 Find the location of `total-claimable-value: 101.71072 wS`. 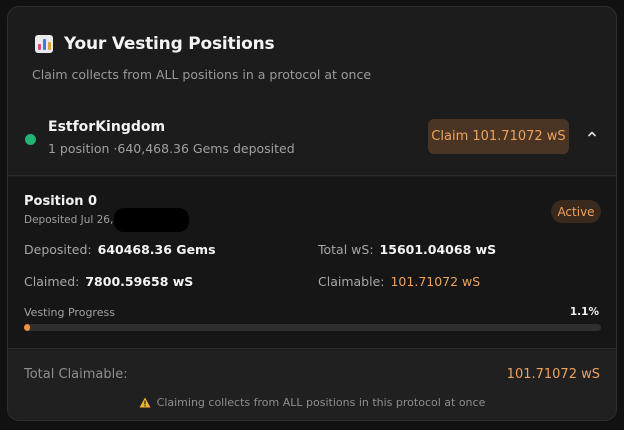

total-claimable-value: 101.71072 wS is located at coordinates (553, 374).